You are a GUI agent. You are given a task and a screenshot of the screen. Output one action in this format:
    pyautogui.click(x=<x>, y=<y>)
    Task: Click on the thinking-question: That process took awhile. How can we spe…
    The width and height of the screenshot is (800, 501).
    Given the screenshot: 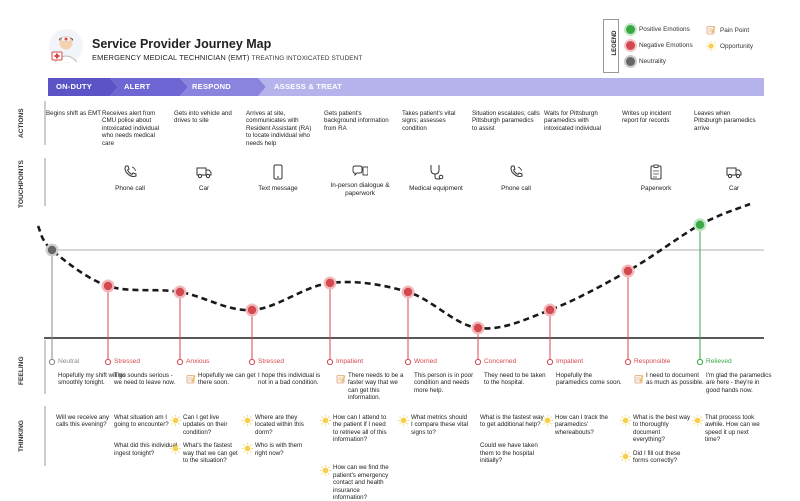 What is the action you would take?
    pyautogui.click(x=732, y=429)
    